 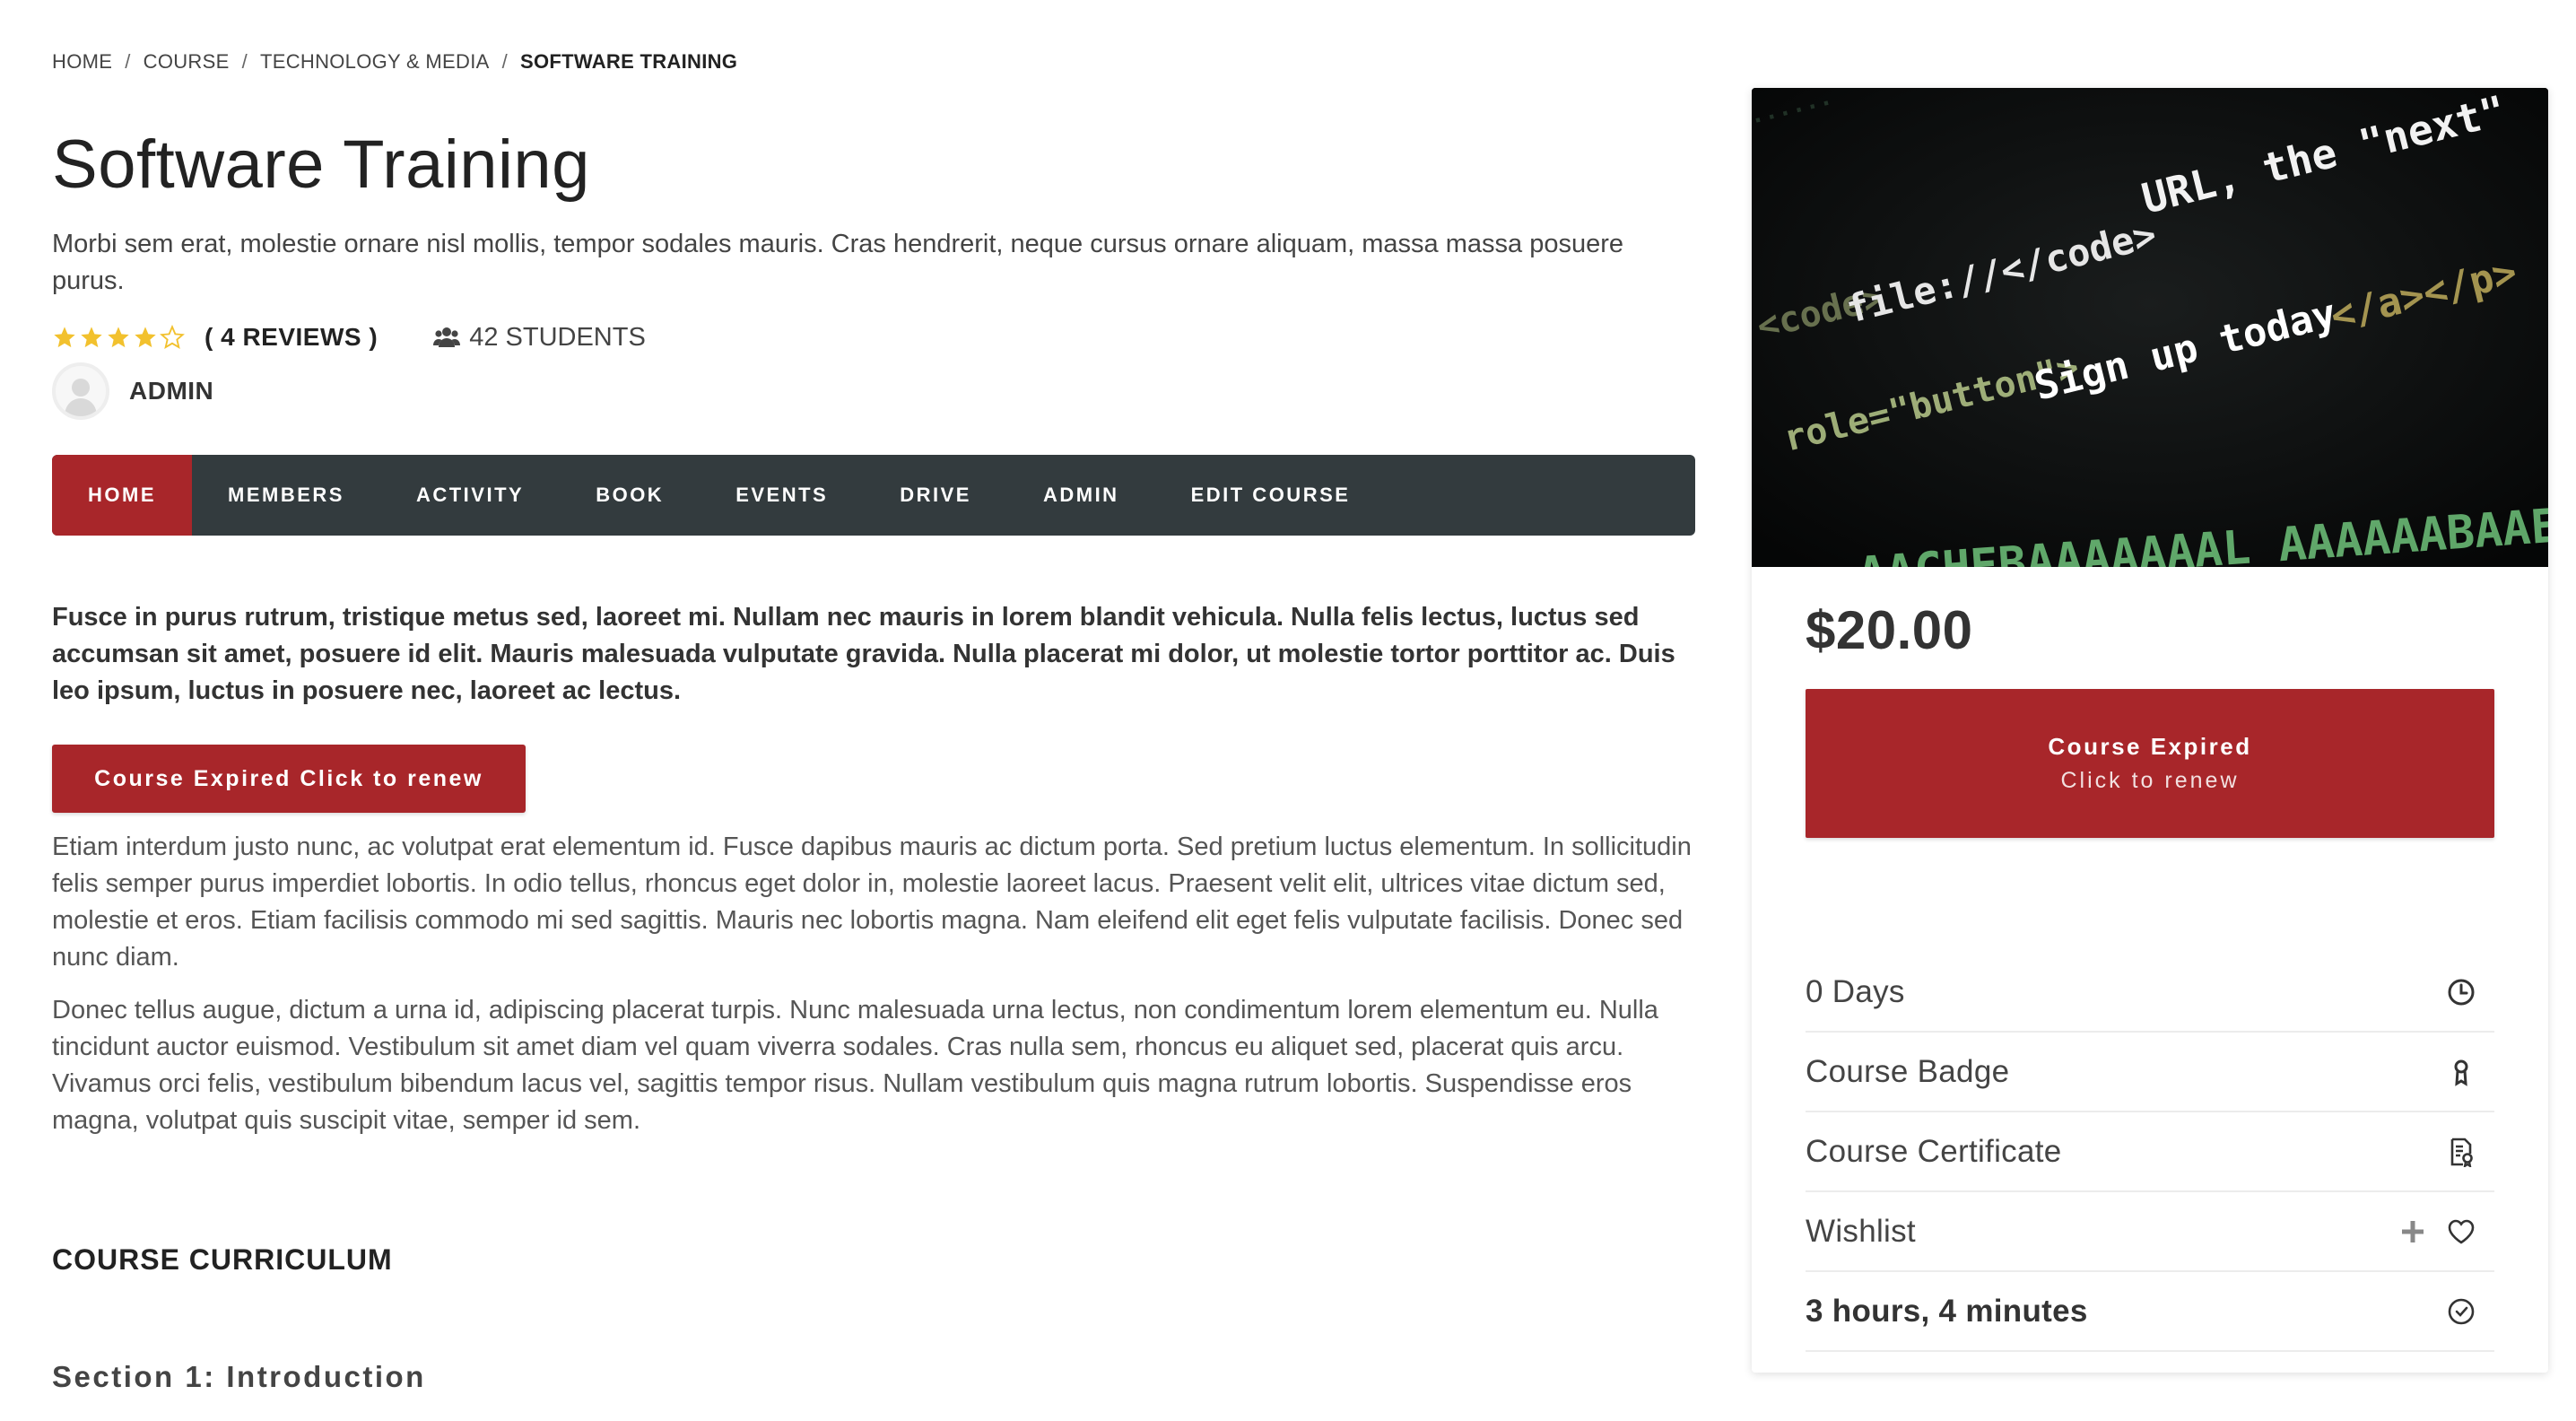 What do you see at coordinates (321, 164) in the screenshot?
I see `page-title: Software Training` at bounding box center [321, 164].